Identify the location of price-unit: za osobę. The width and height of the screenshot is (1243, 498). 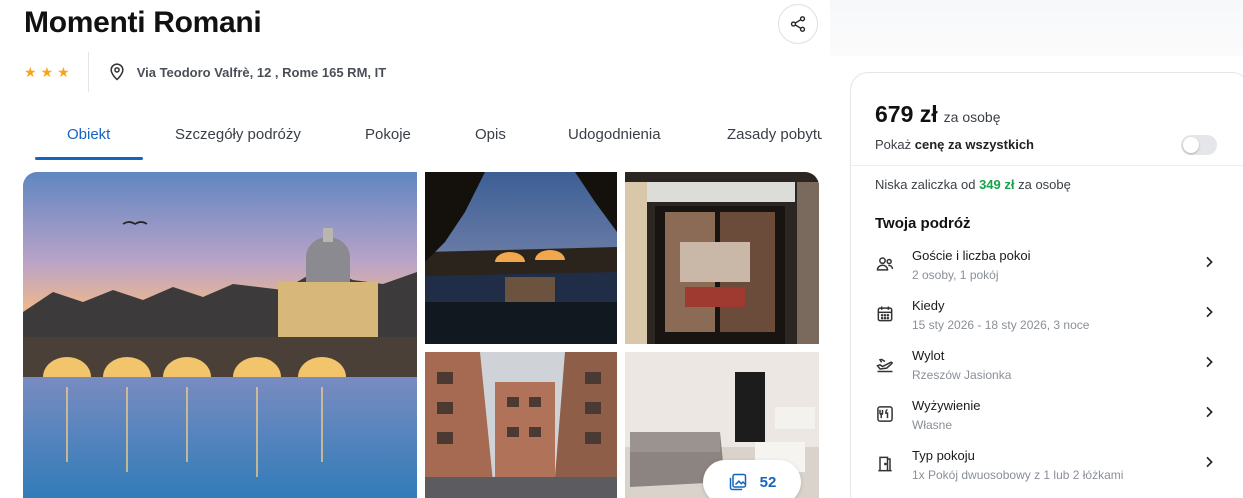
(972, 117).